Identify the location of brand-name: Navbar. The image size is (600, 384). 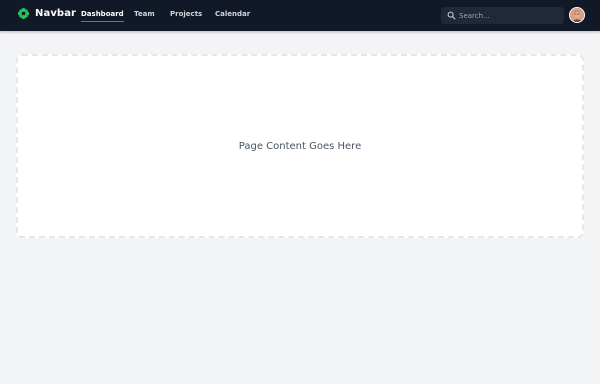
(56, 13).